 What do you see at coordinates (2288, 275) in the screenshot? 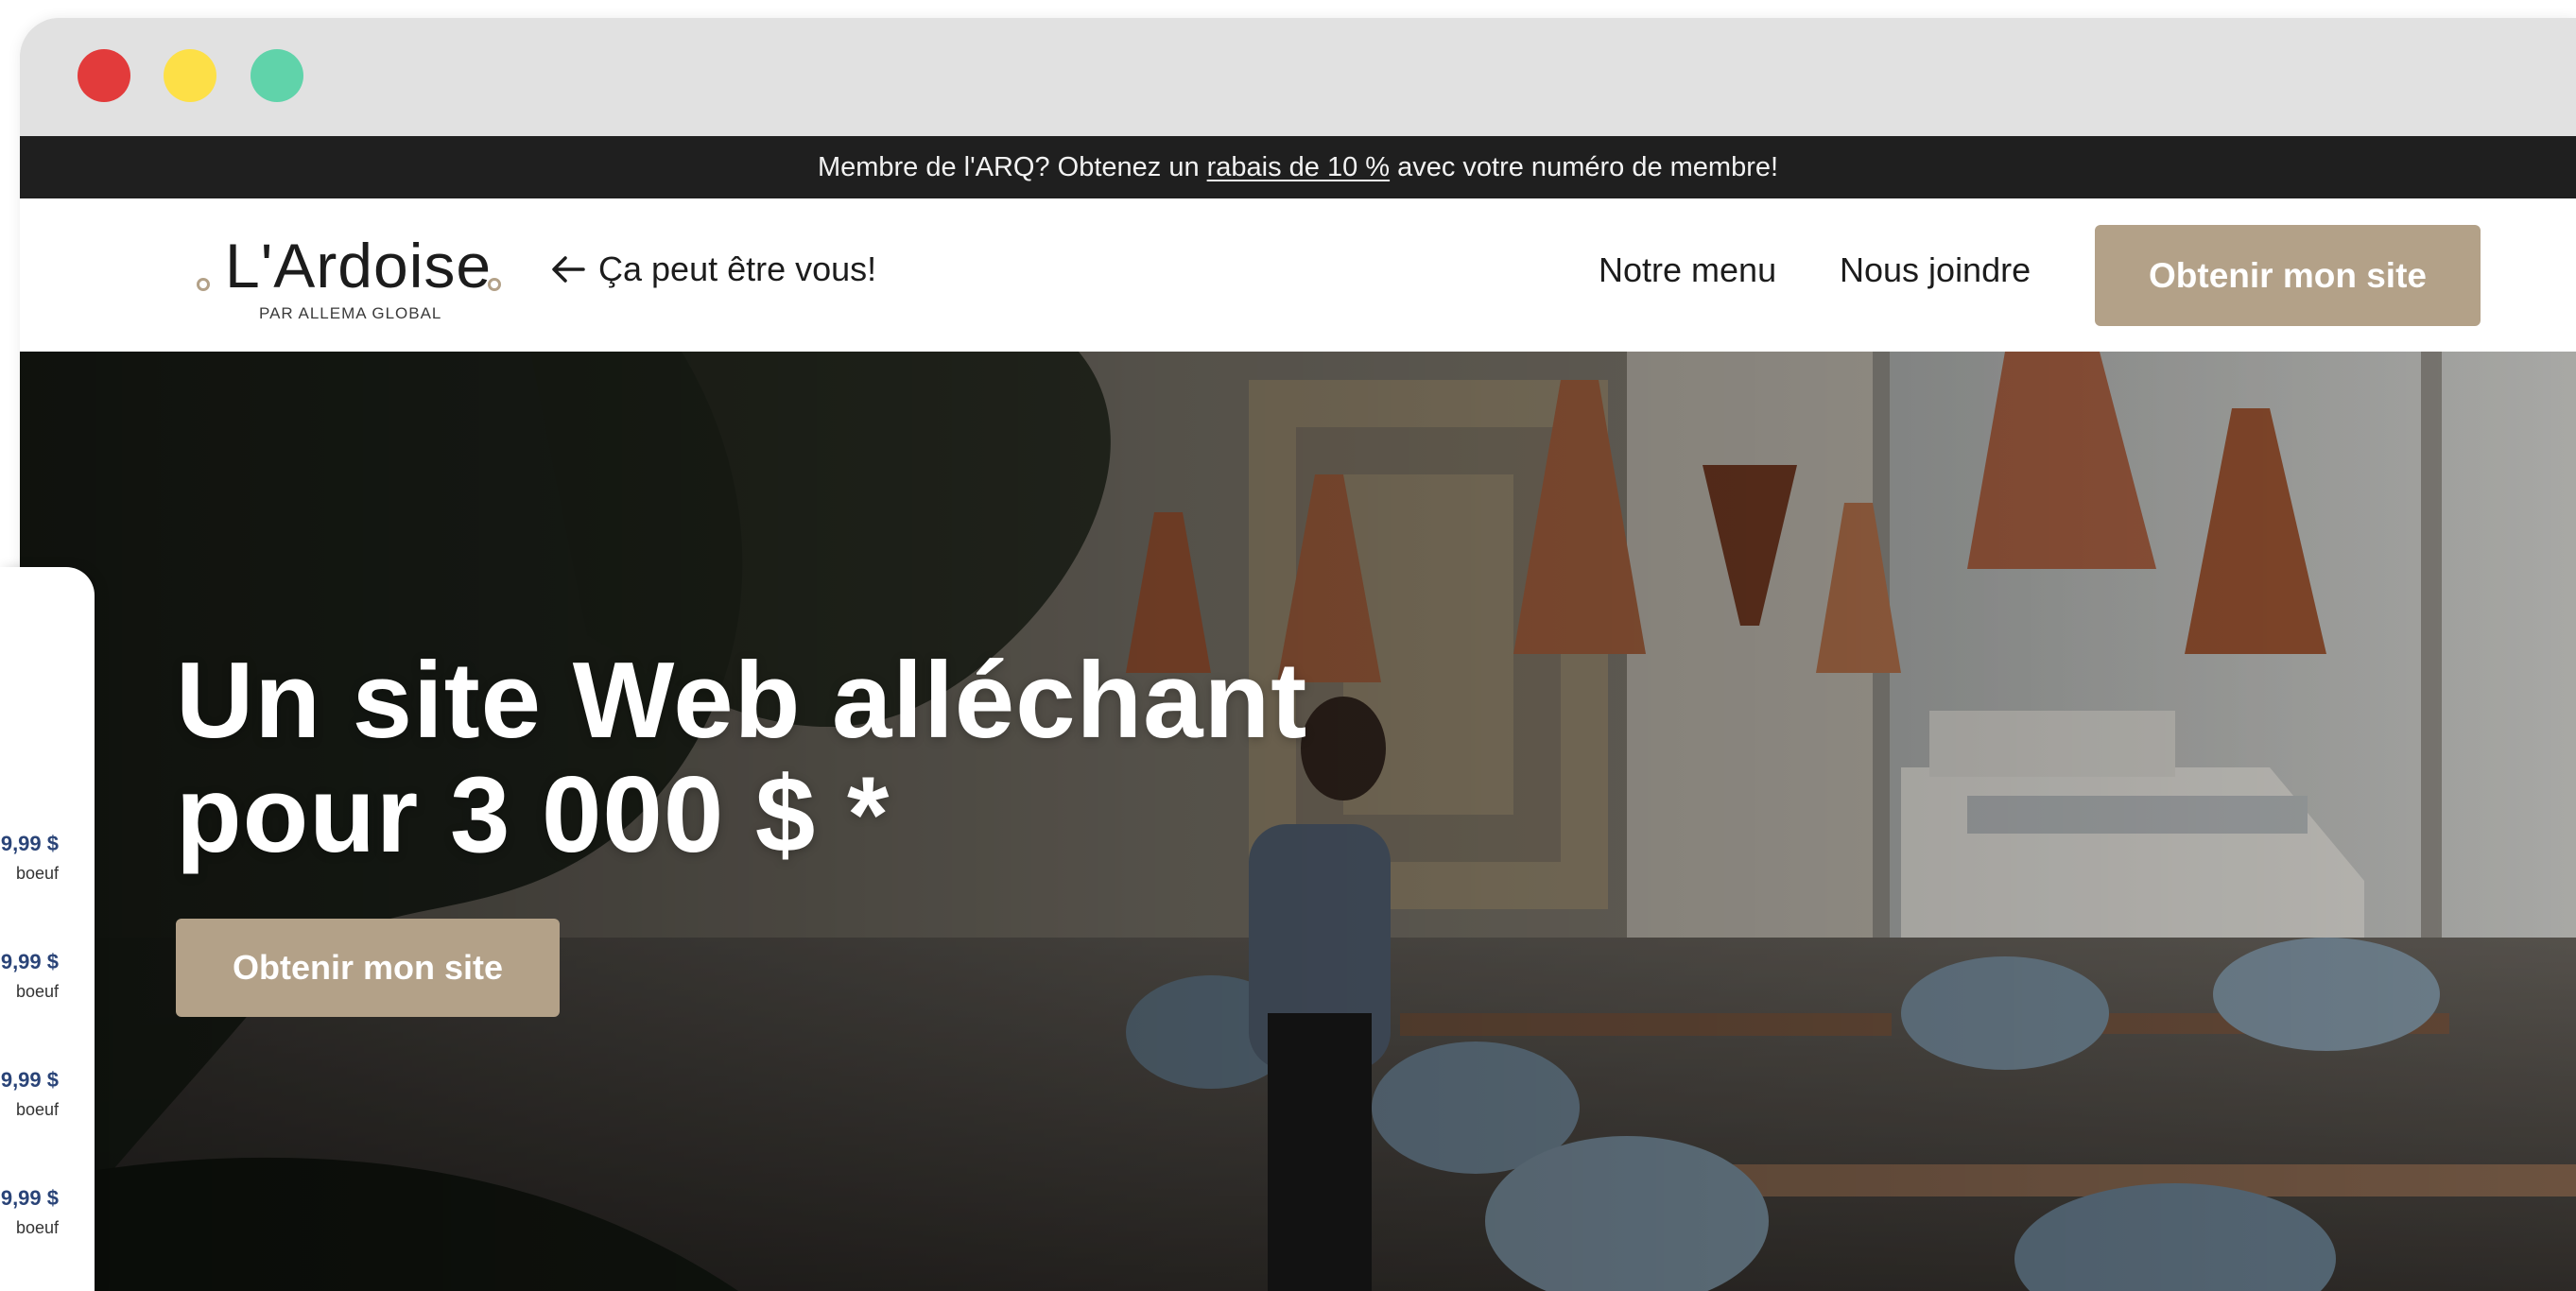
I see `get-site-button: Obtenir mon site` at bounding box center [2288, 275].